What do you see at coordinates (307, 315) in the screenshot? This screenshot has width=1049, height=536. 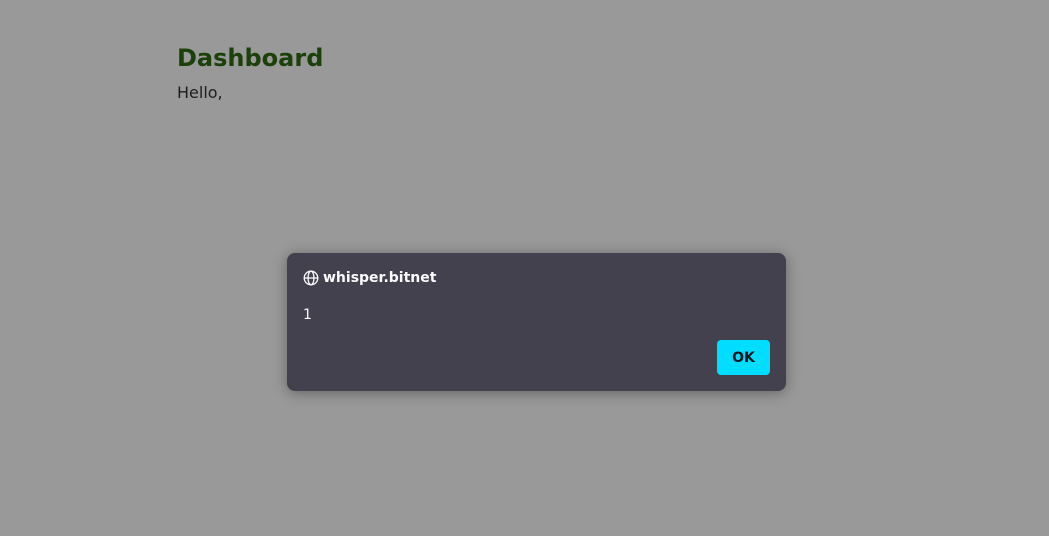 I see `dialog-message: 1` at bounding box center [307, 315].